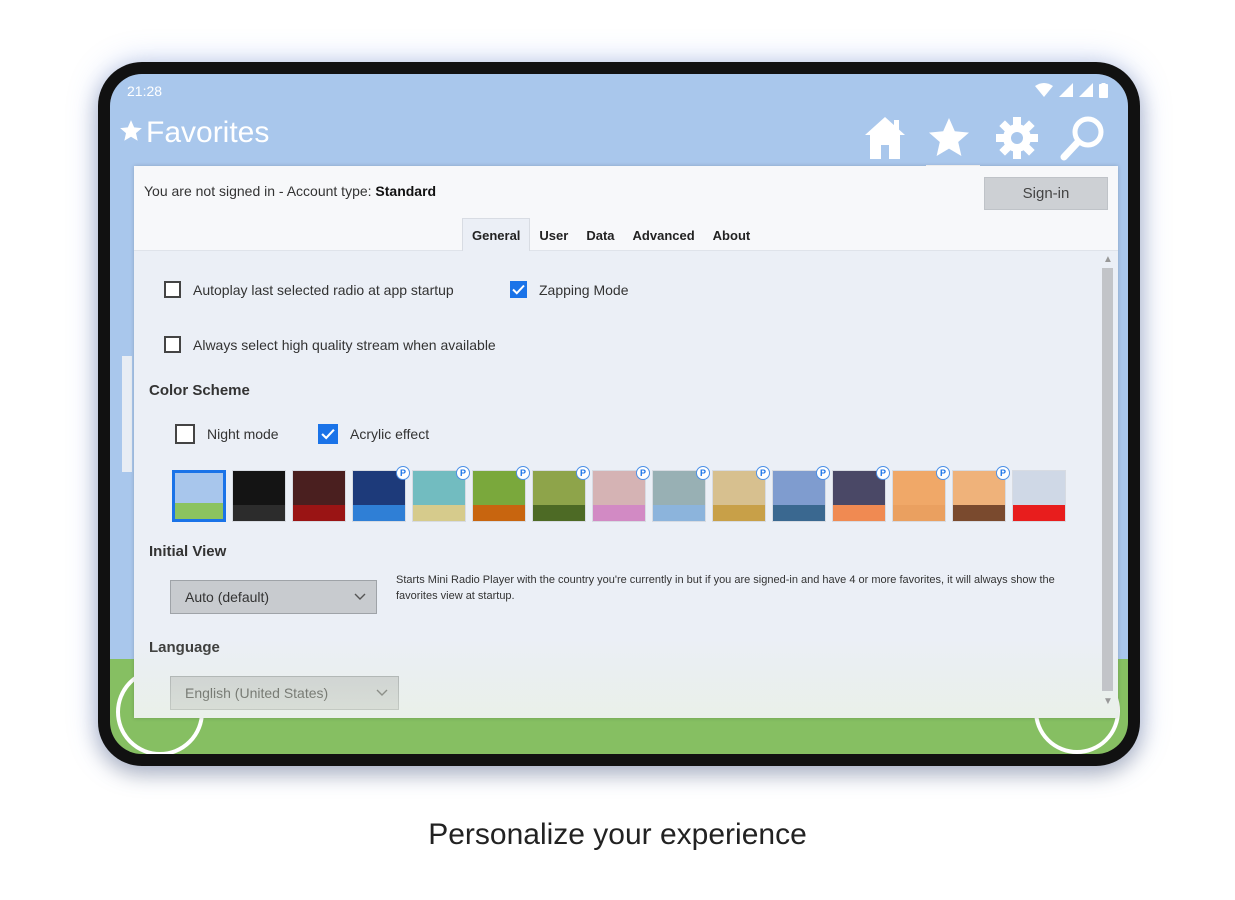 The image size is (1235, 900). Describe the element at coordinates (1108, 259) in the screenshot. I see `scroll-up-arrow-icon: ▲` at that location.